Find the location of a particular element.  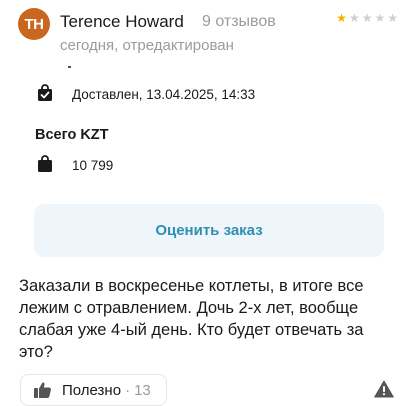

helpful-label: Полезно is located at coordinates (92, 390).